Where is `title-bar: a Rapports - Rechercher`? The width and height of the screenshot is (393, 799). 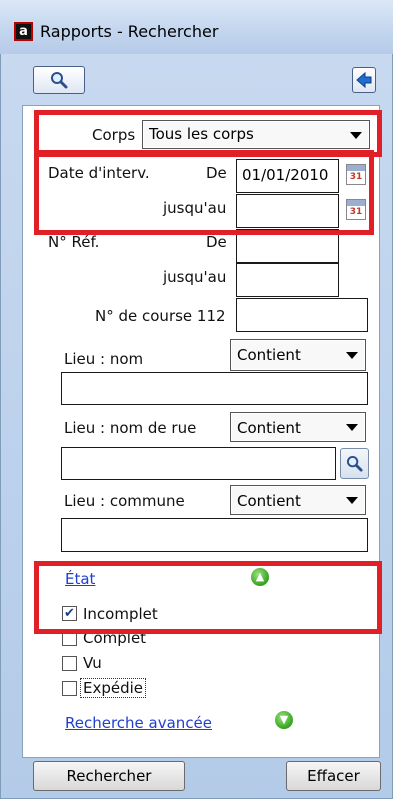
title-bar: a Rapports - Rechercher is located at coordinates (196, 27).